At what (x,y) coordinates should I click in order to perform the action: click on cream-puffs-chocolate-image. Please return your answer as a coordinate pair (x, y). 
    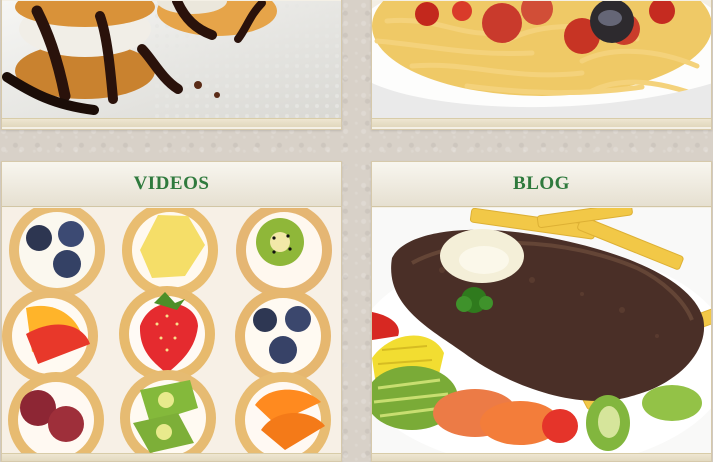
    Looking at the image, I should click on (171, 59).